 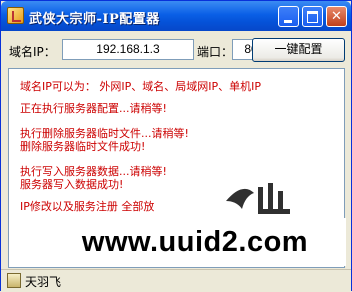 What do you see at coordinates (258, 198) in the screenshot?
I see `swallow-logo-icon` at bounding box center [258, 198].